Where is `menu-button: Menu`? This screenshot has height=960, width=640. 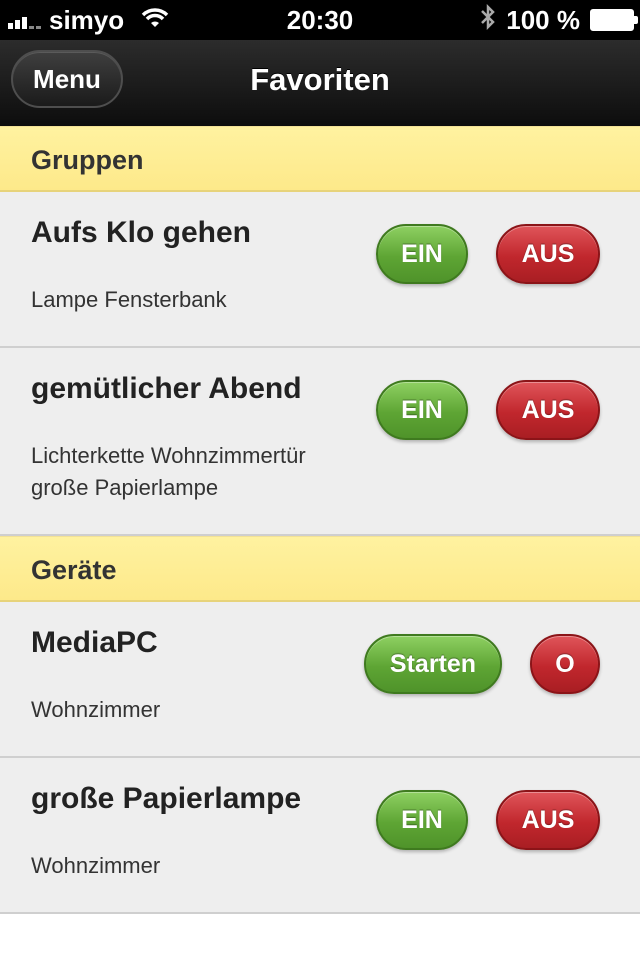
menu-button: Menu is located at coordinates (67, 79).